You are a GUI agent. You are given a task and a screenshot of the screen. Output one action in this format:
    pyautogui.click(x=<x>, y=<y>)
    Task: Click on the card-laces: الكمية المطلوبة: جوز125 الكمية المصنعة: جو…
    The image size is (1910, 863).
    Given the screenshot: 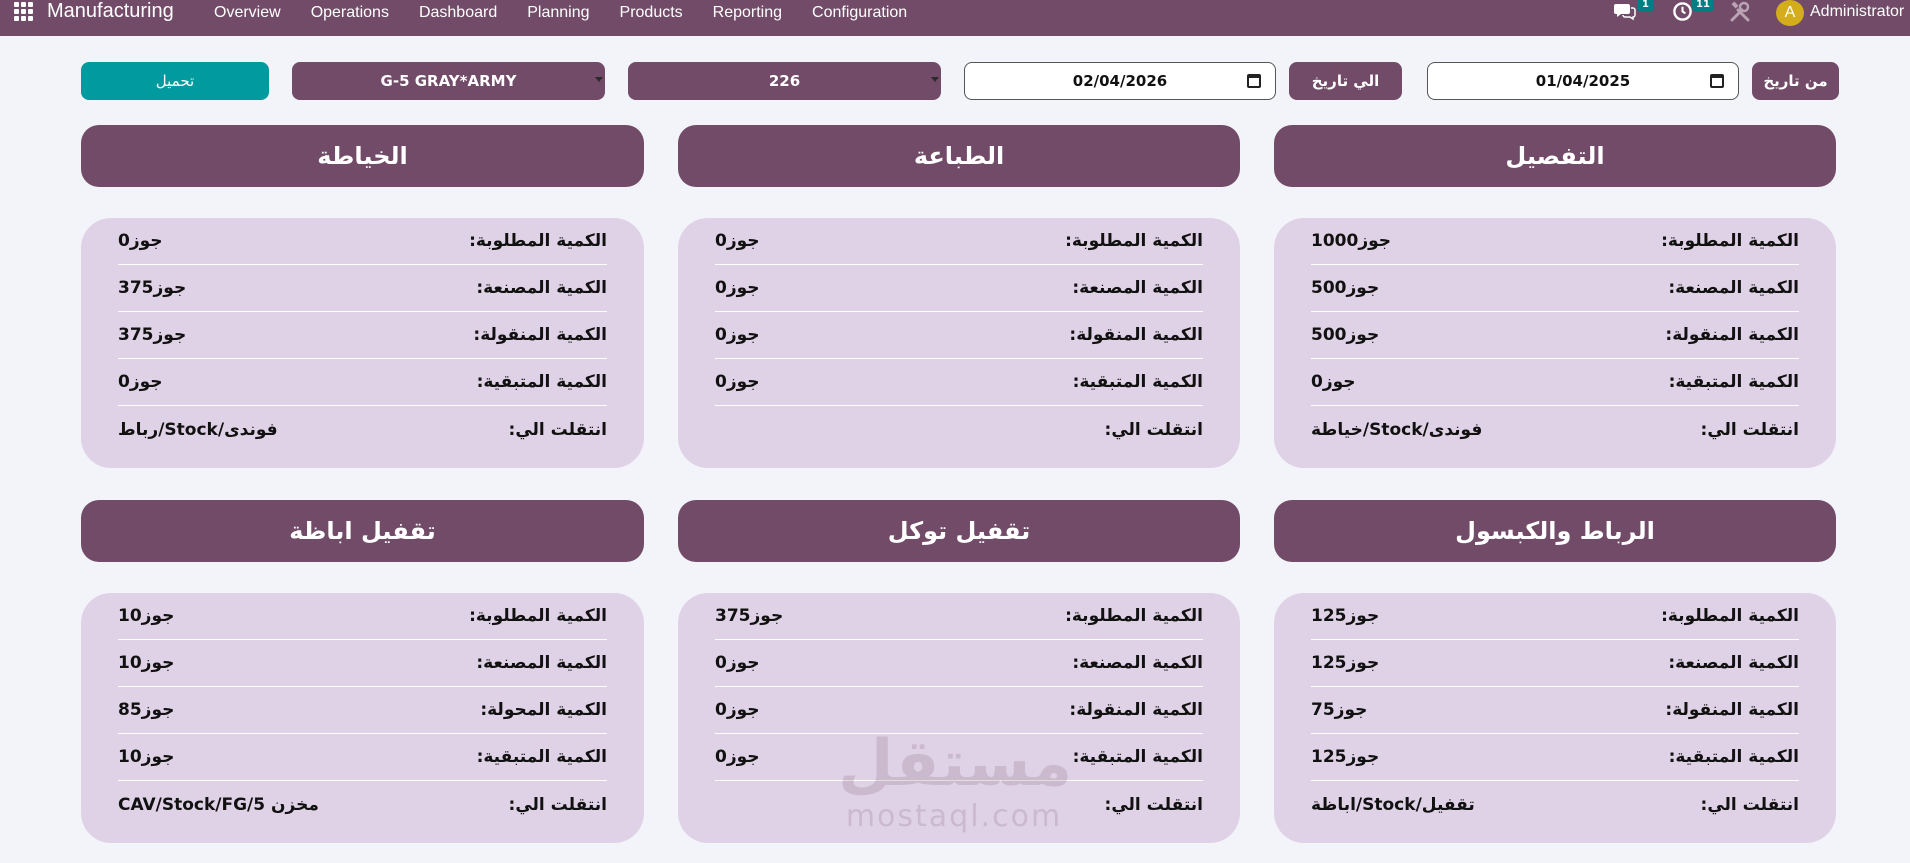 What is the action you would take?
    pyautogui.click(x=1555, y=718)
    